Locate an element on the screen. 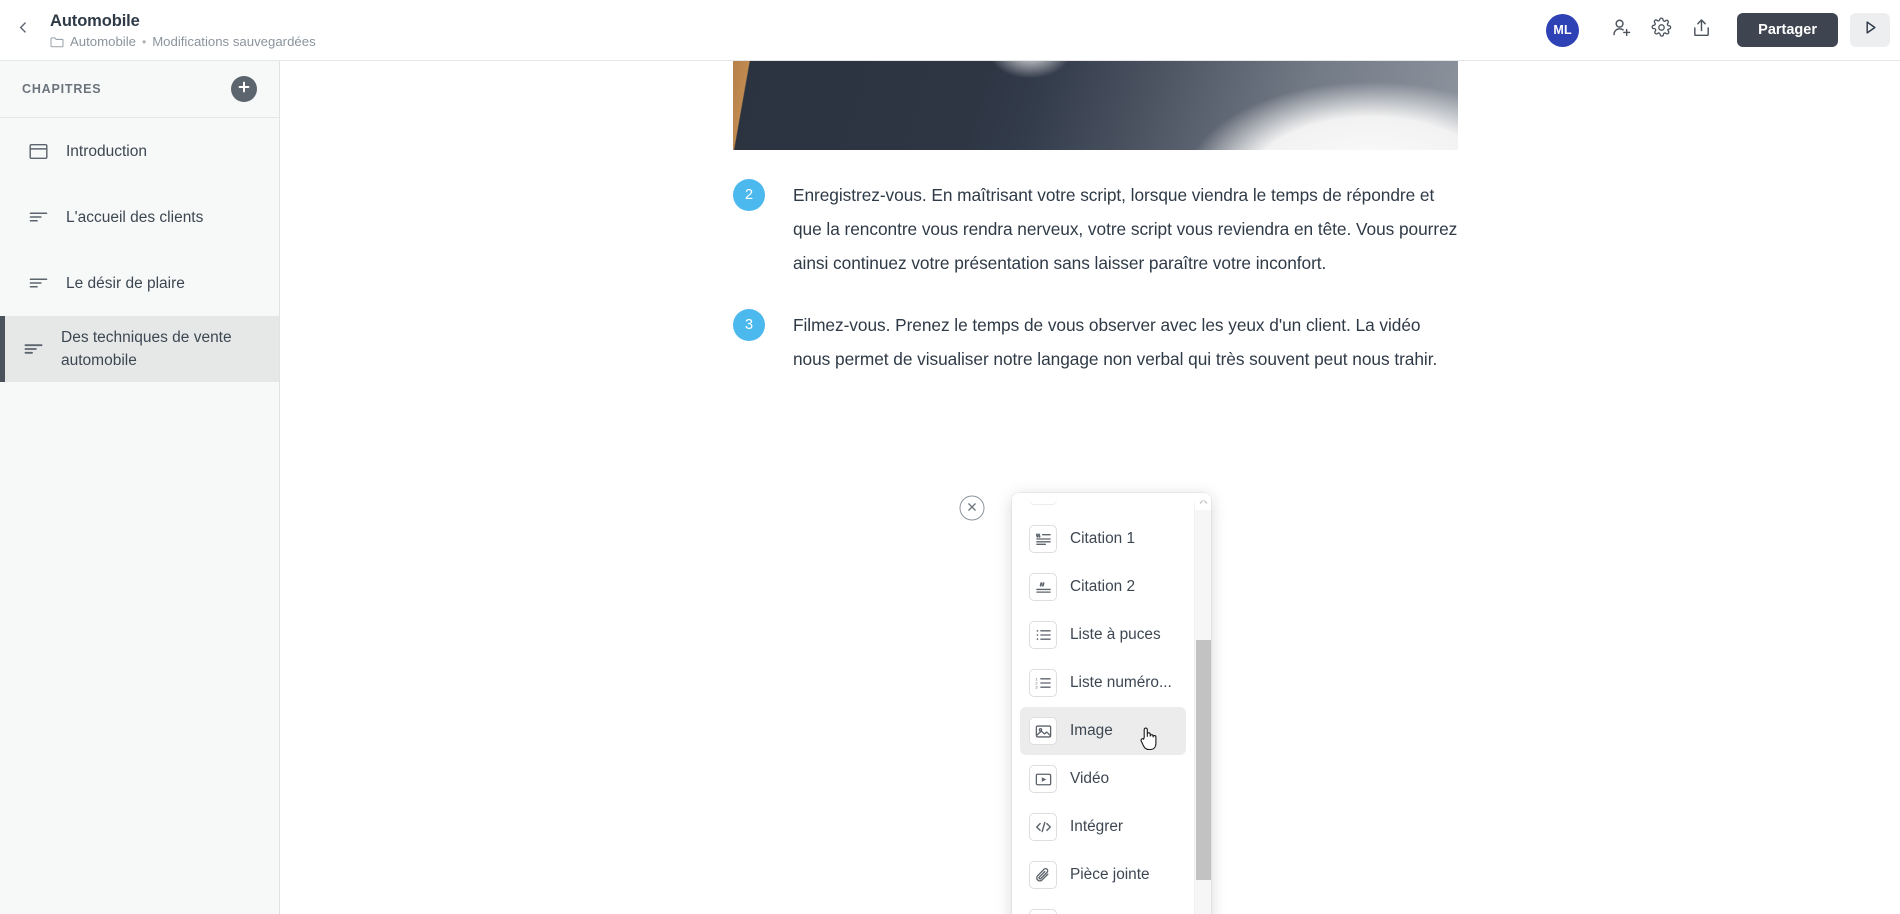 This screenshot has width=1900, height=914. dropdown-items: Titre 2 Citation 1 is located at coordinates (1103, 703).